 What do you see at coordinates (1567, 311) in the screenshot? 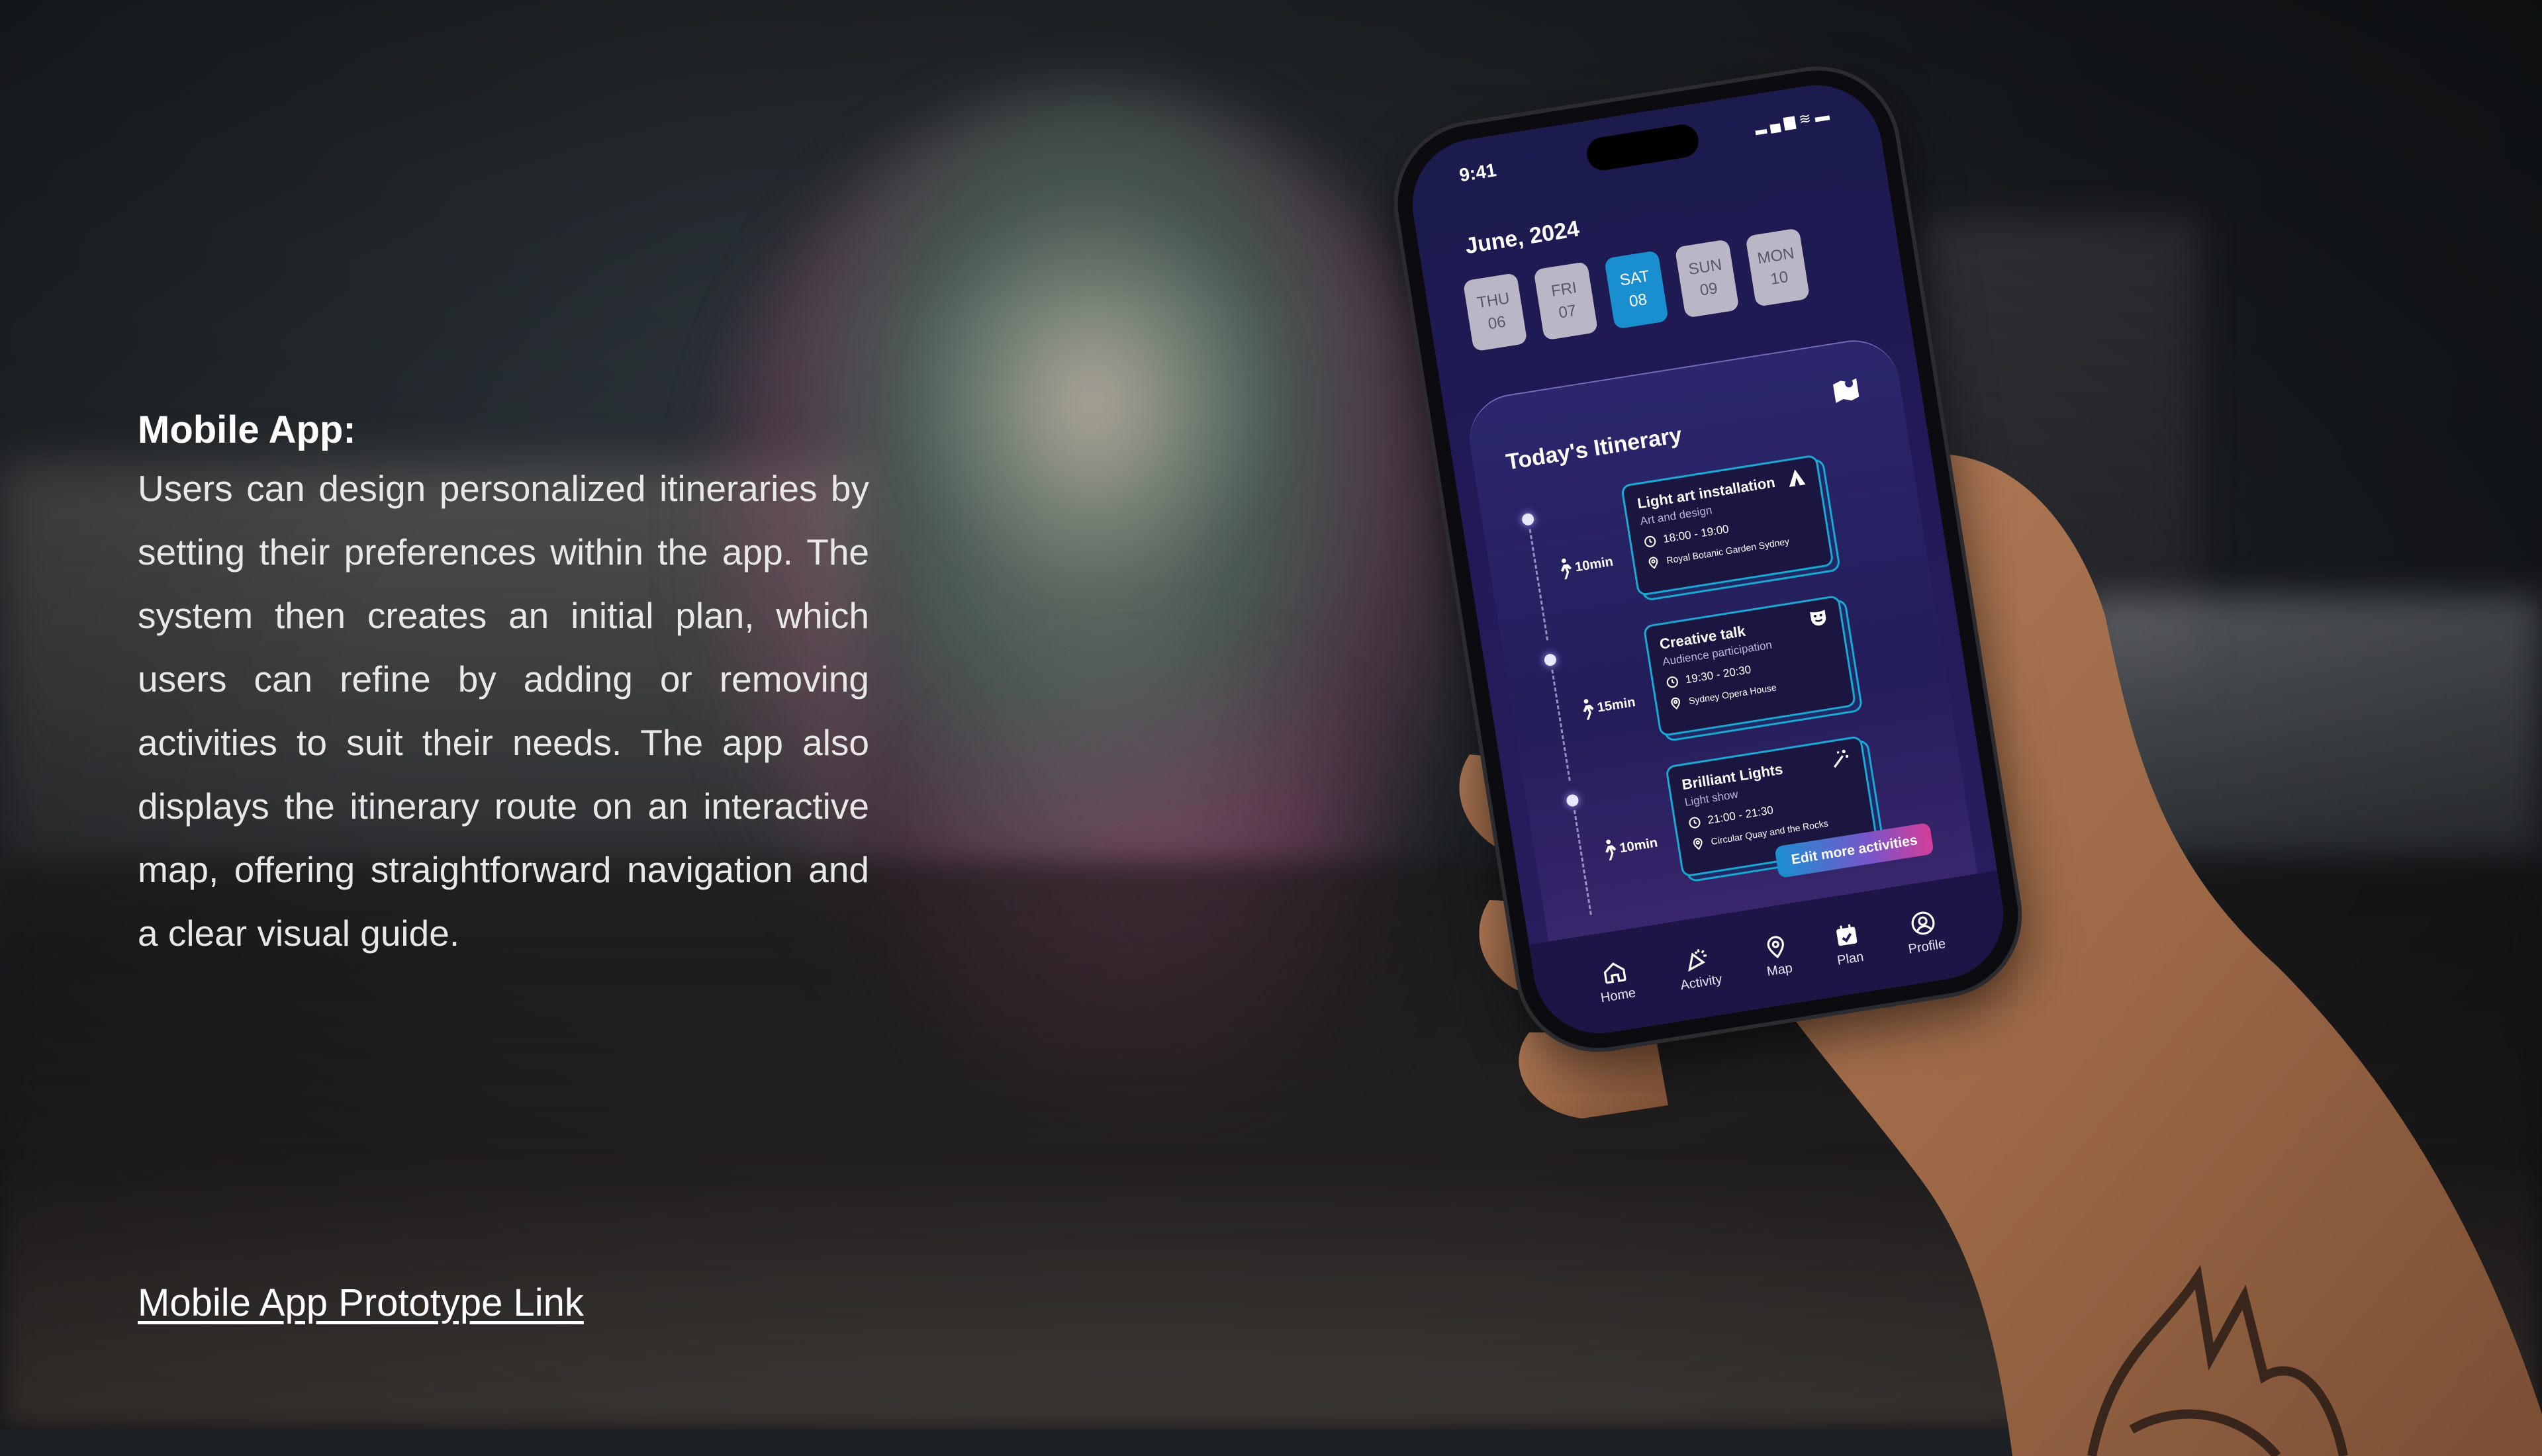
I see `day-number: 07` at bounding box center [1567, 311].